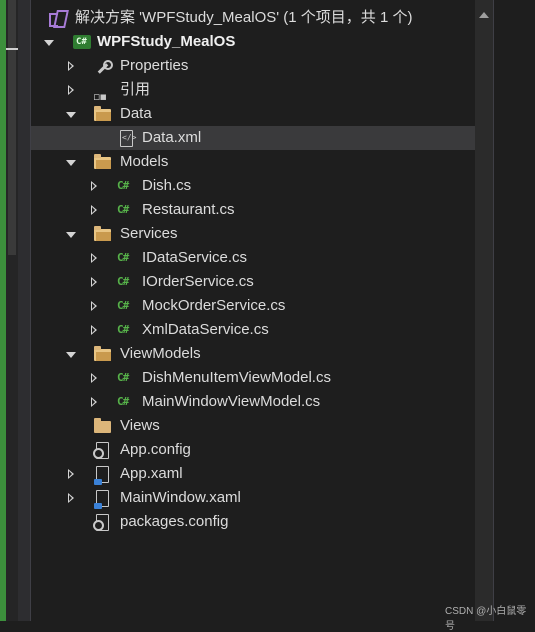 The image size is (535, 632). What do you see at coordinates (82, 42) in the screenshot?
I see `csharp-project-icon: C#` at bounding box center [82, 42].